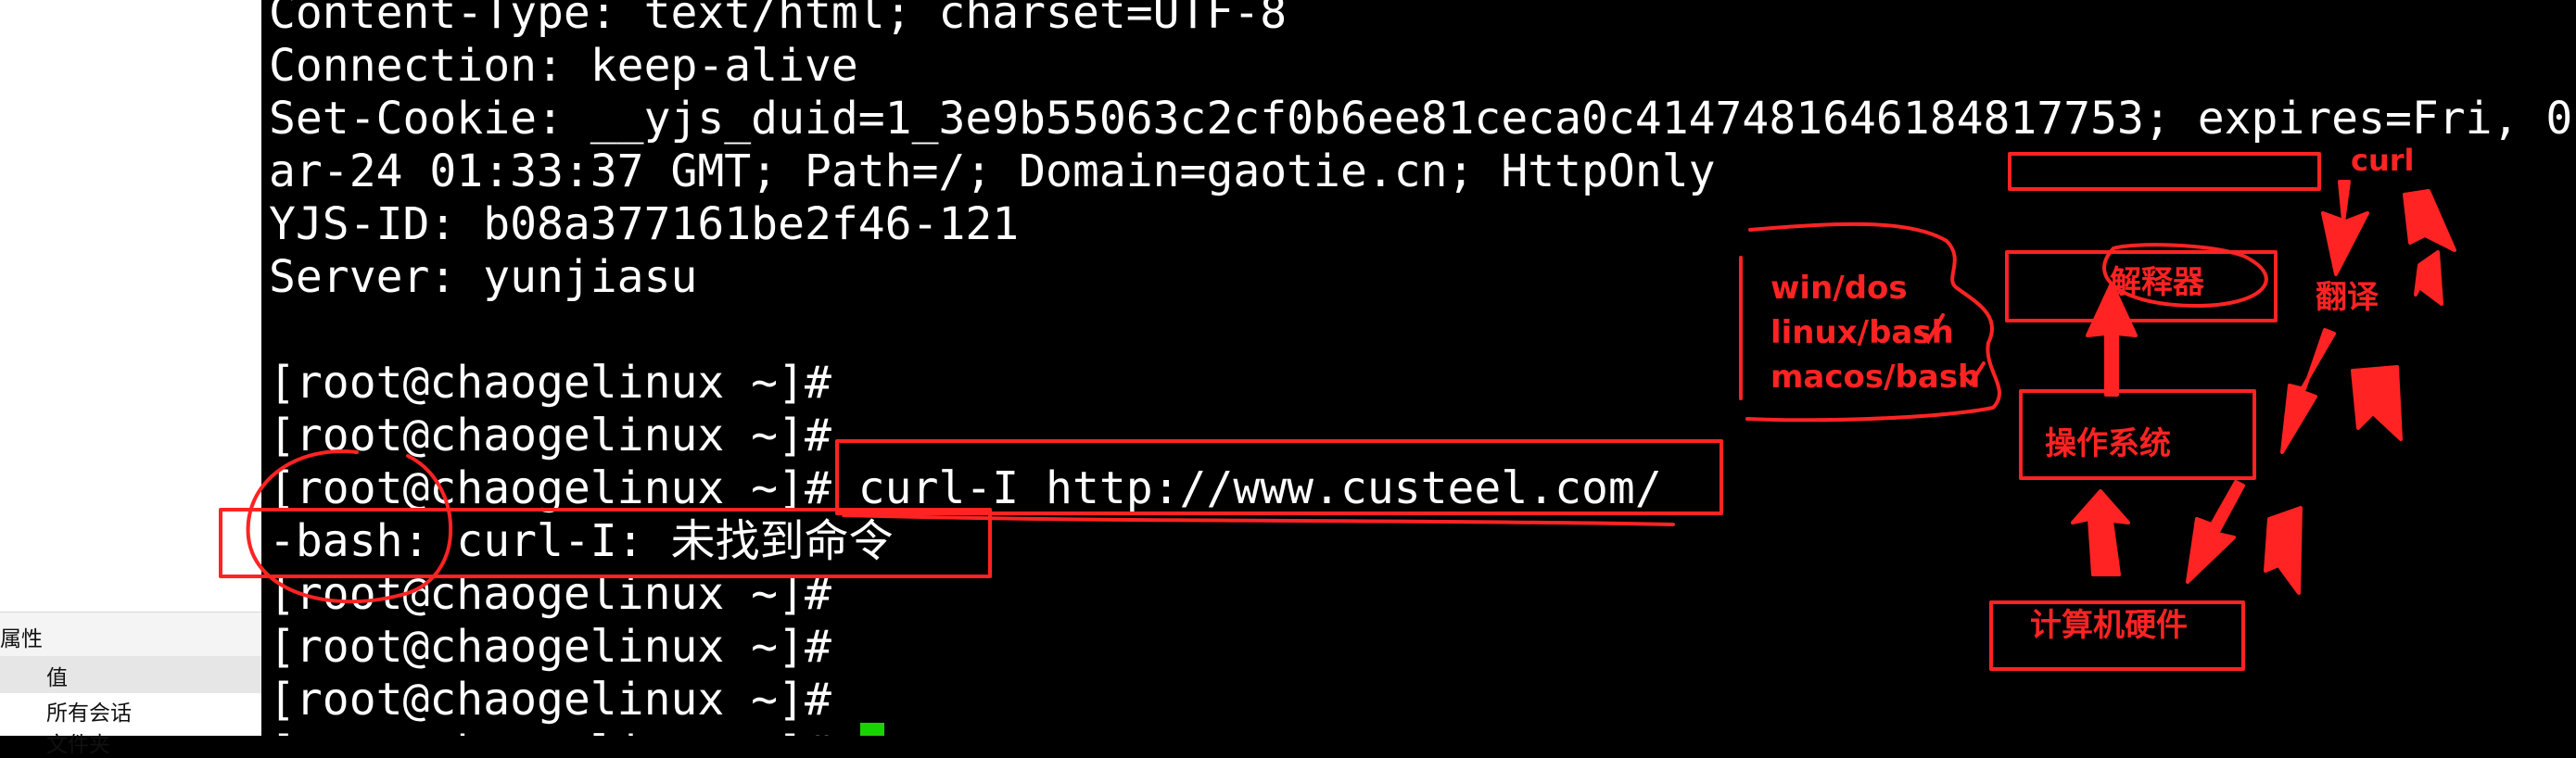 Image resolution: width=2576 pixels, height=758 pixels. I want to click on top-box, so click(2164, 171).